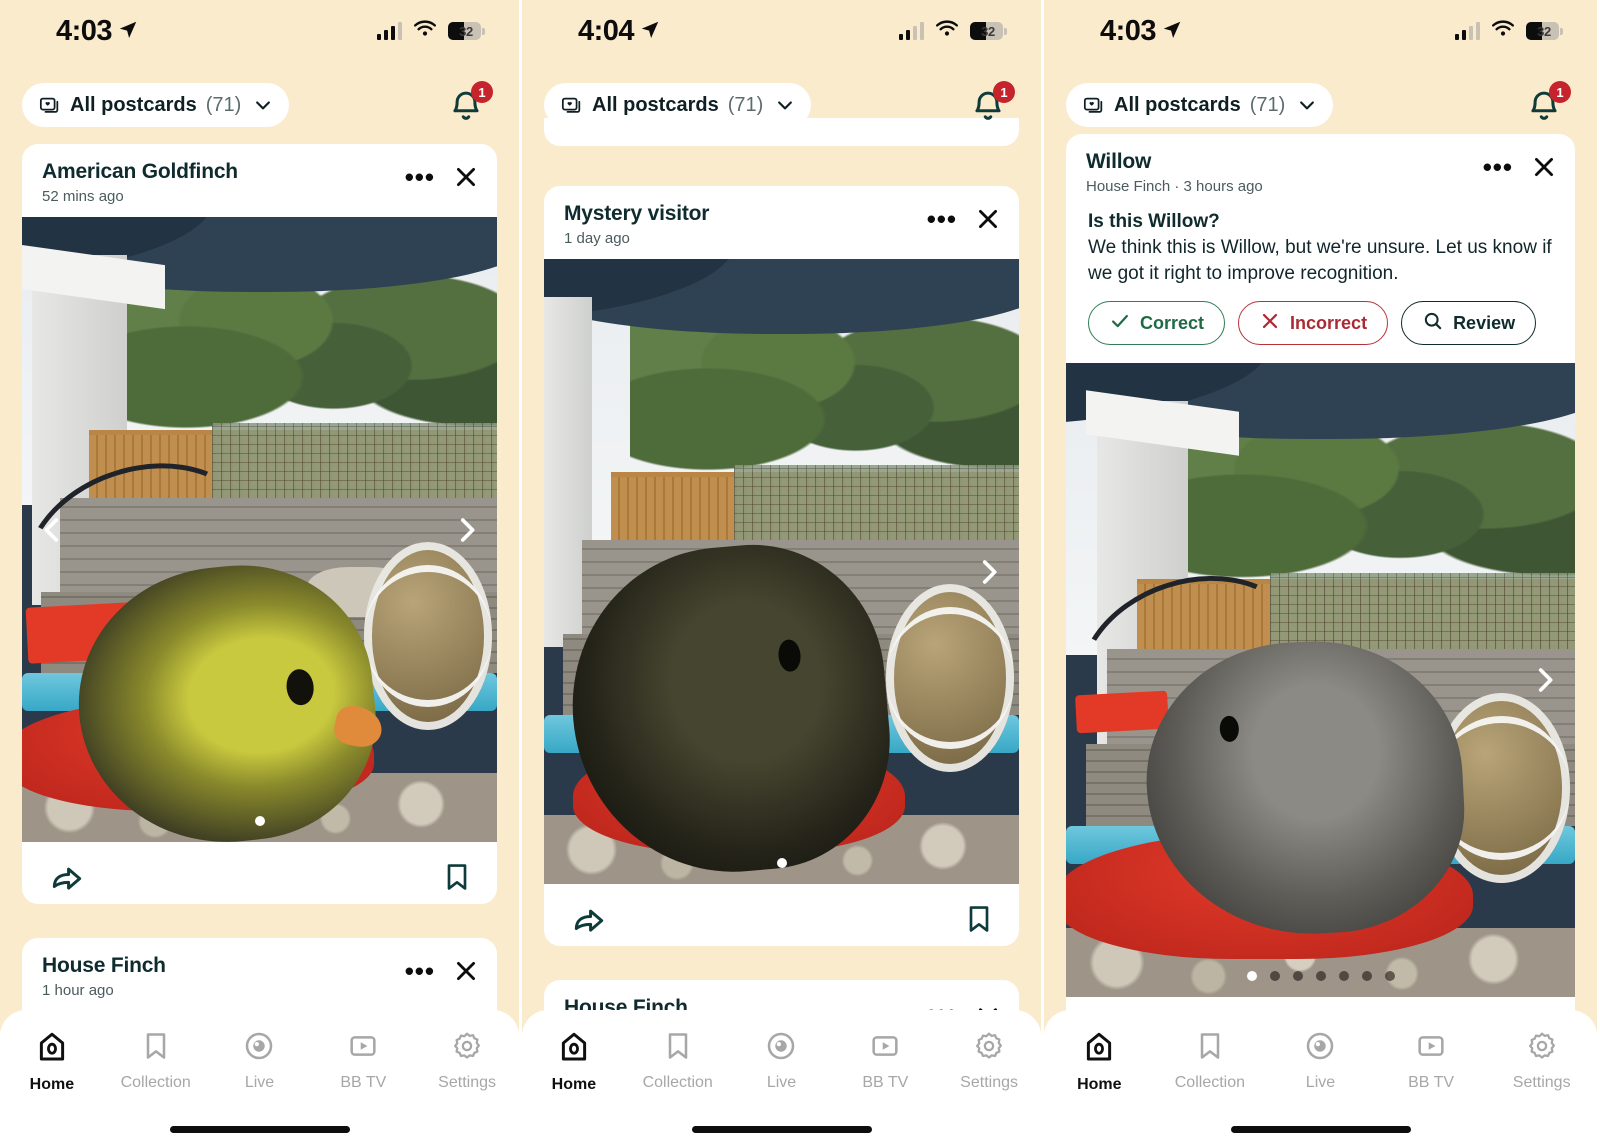 This screenshot has width=1600, height=1147. What do you see at coordinates (781, 915) in the screenshot?
I see `card-footer` at bounding box center [781, 915].